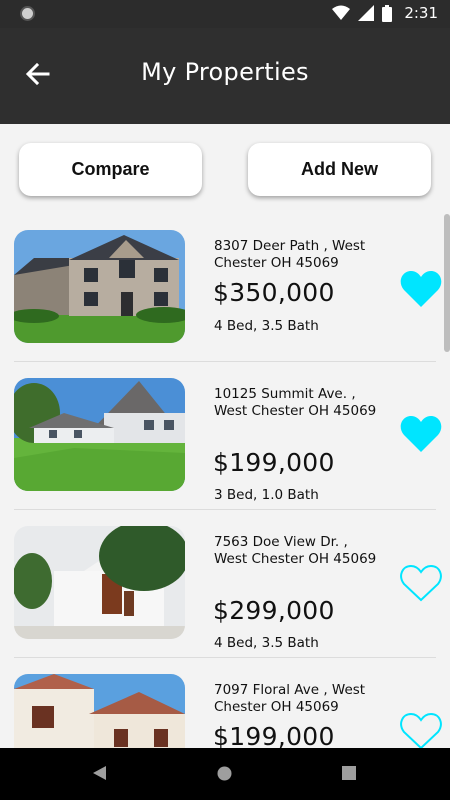 This screenshot has height=800, width=450. Describe the element at coordinates (290, 254) in the screenshot. I see `property-address: 8307 Deer Path , West Chester OH 45069` at that location.